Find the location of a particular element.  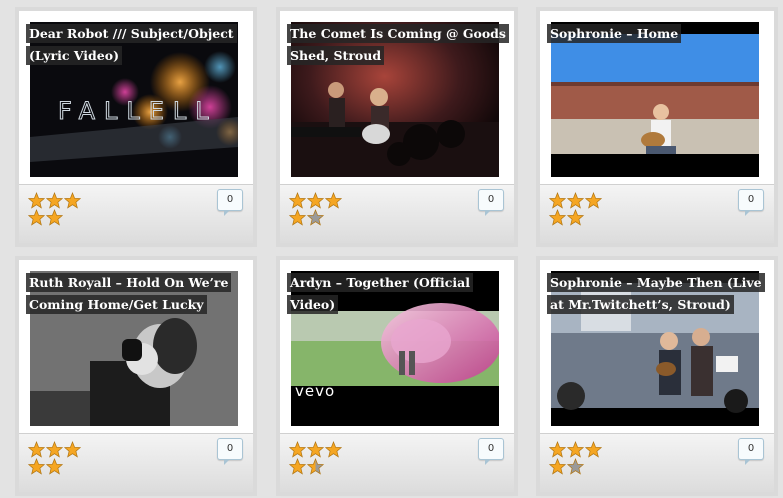

video-card: Sophronie – Home 0 is located at coordinates (657, 127).